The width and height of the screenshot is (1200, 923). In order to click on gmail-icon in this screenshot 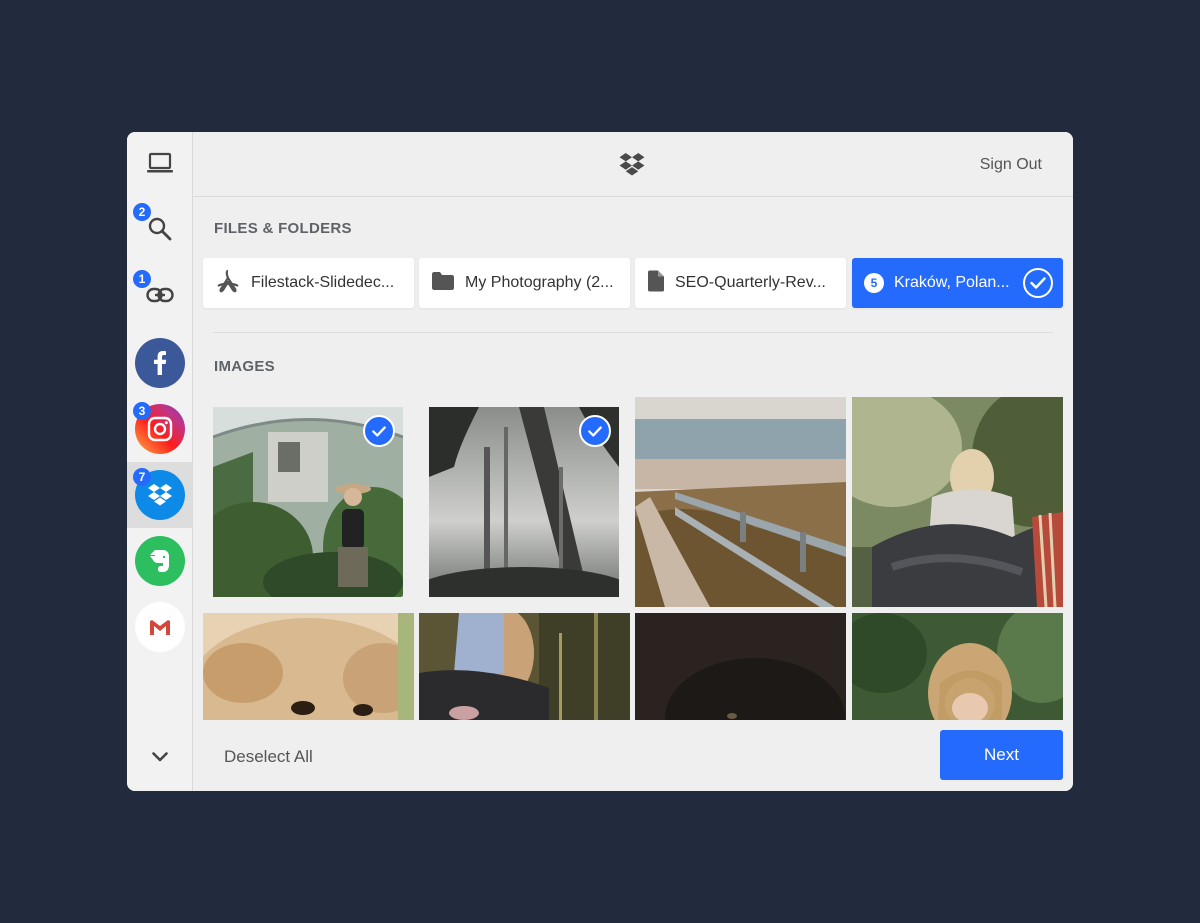, I will do `click(160, 627)`.